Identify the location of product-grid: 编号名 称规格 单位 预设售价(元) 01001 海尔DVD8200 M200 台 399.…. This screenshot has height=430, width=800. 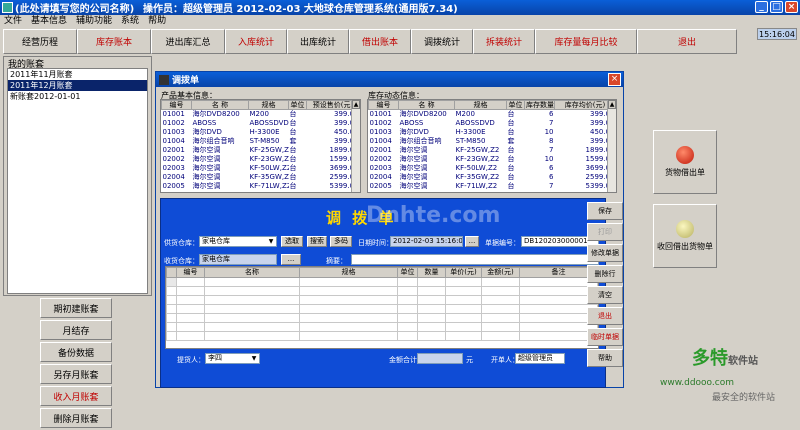
(260, 146).